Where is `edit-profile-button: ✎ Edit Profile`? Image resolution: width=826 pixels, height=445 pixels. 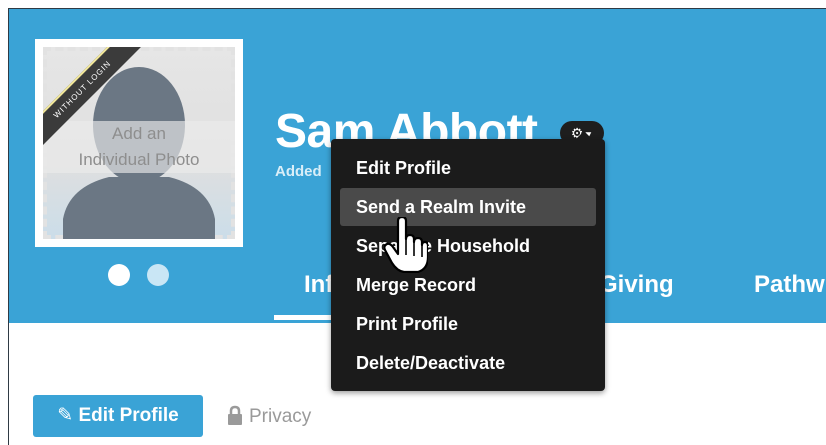 edit-profile-button: ✎ Edit Profile is located at coordinates (118, 416).